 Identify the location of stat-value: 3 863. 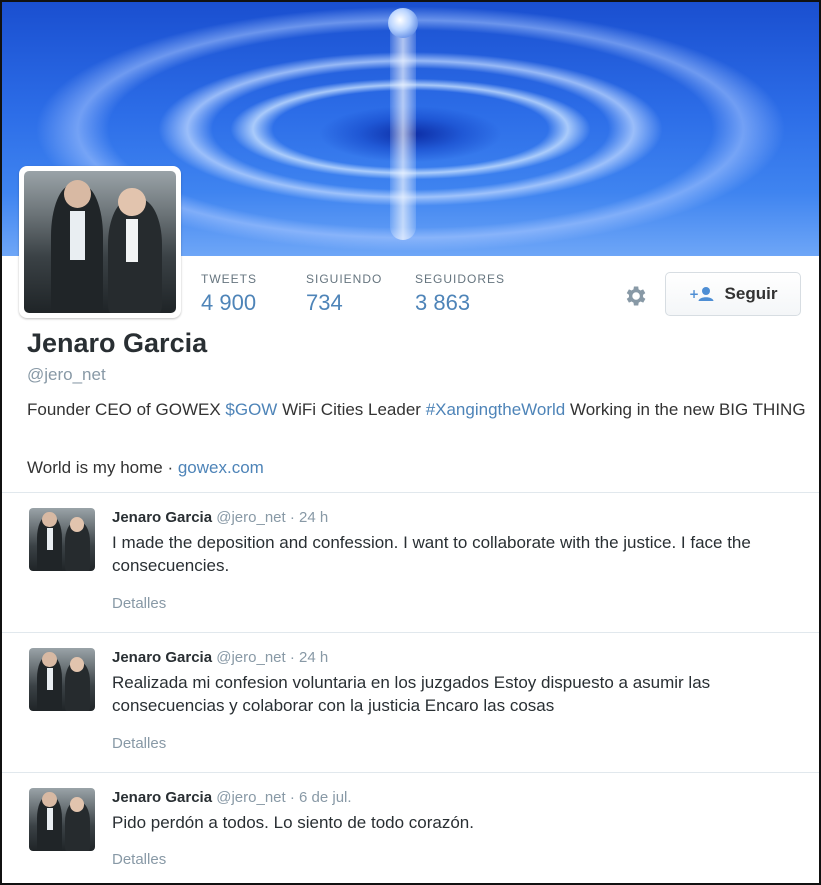
(443, 302).